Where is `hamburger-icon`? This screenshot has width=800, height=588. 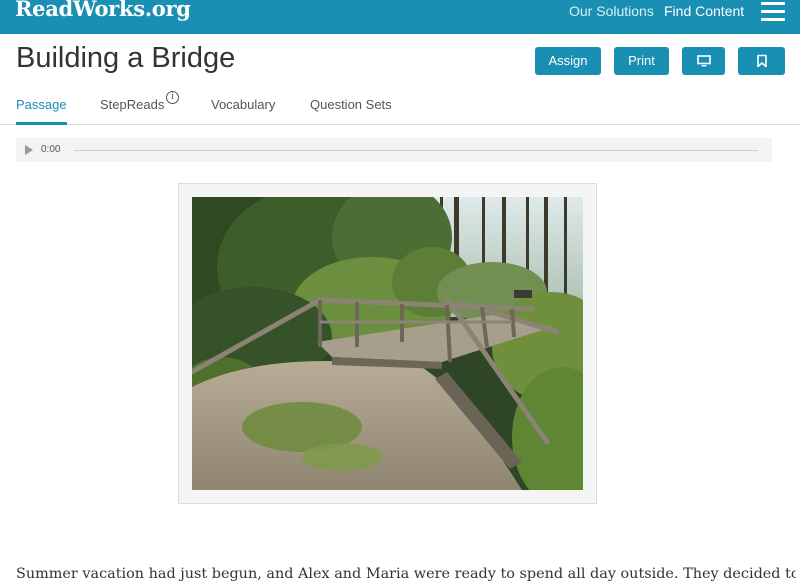 hamburger-icon is located at coordinates (773, 12).